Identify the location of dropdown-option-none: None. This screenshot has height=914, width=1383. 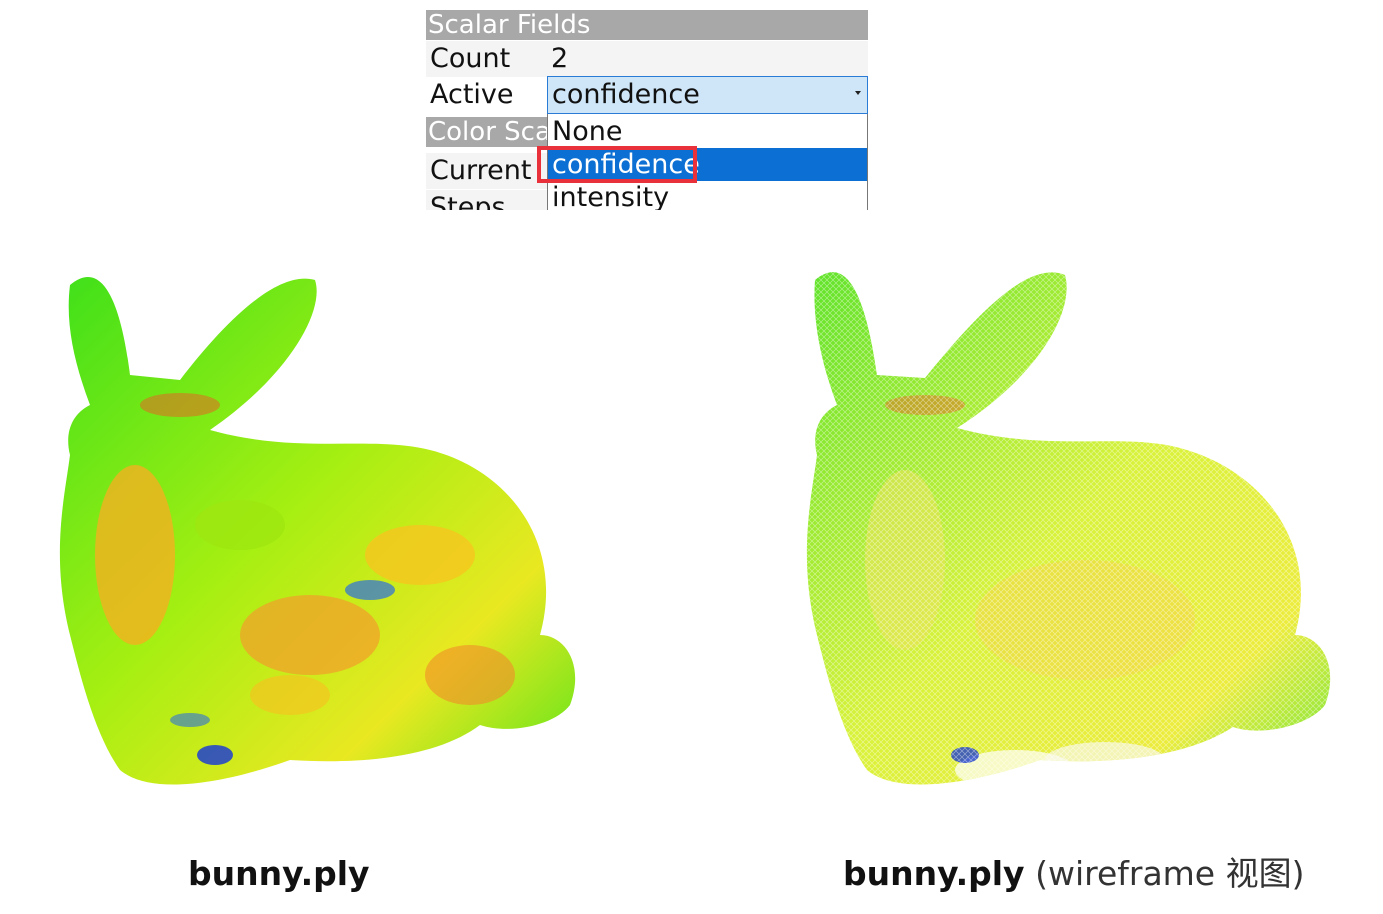
(707, 131).